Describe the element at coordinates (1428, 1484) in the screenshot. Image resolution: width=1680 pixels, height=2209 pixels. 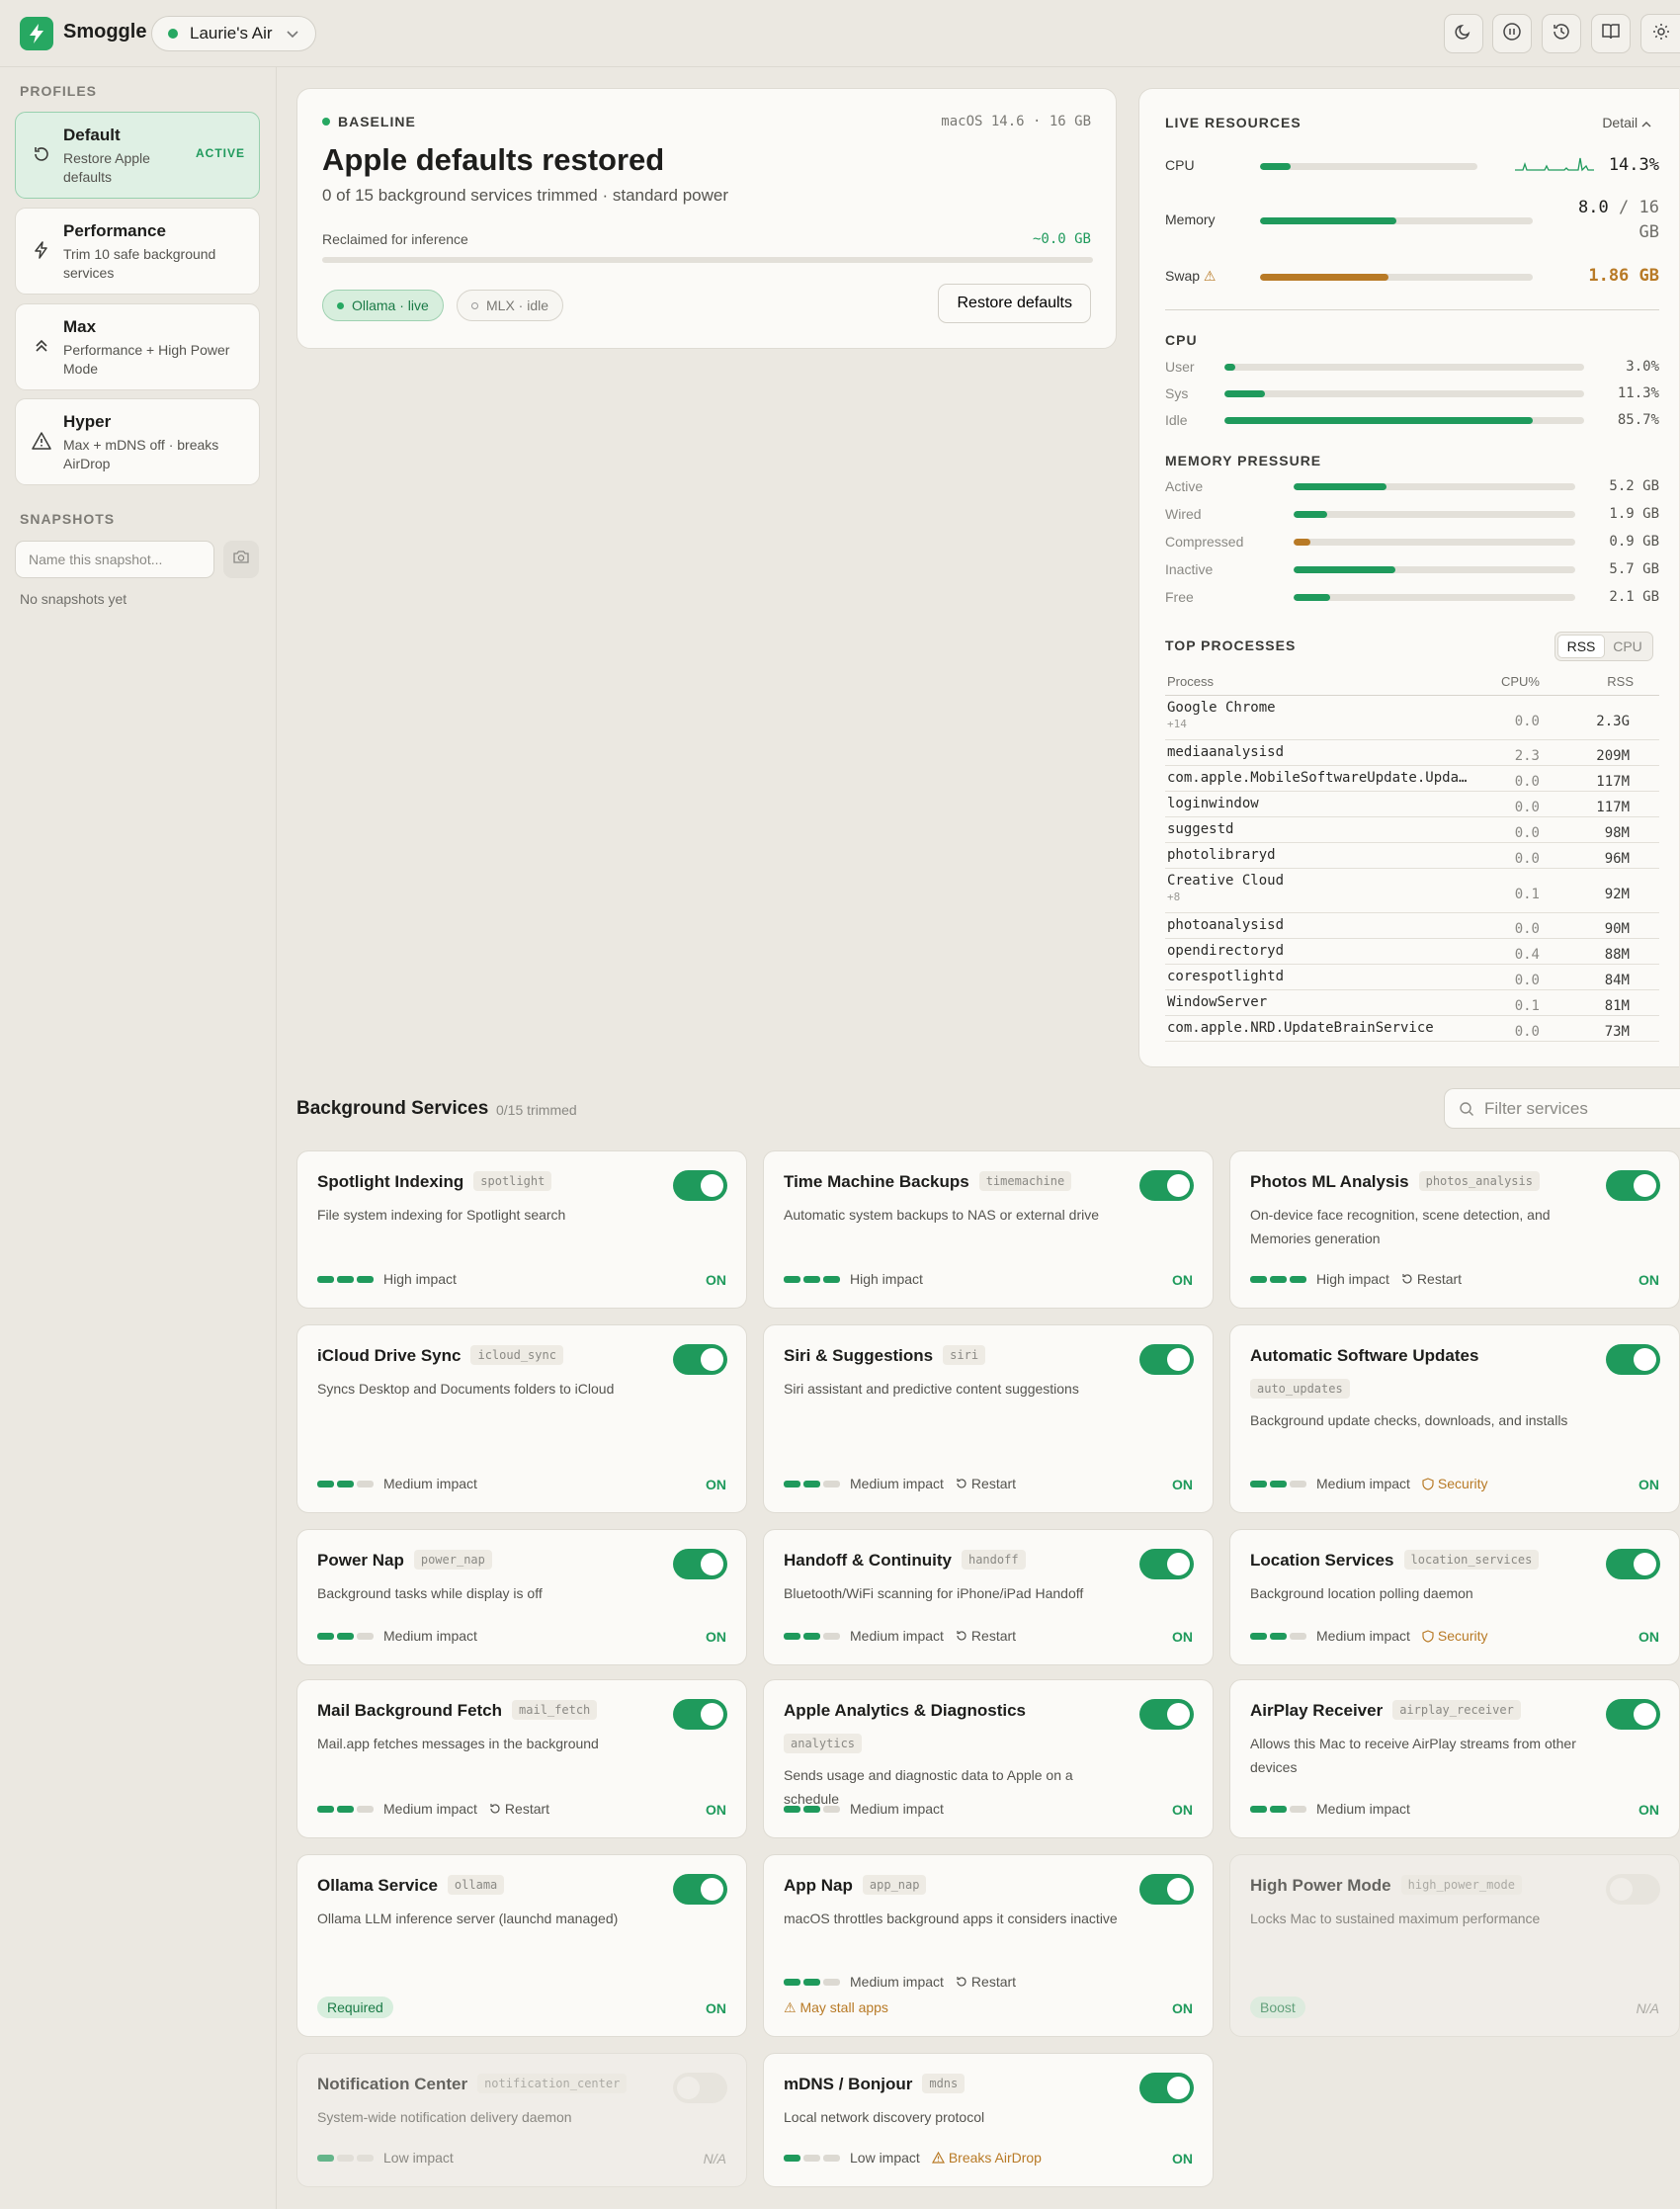
I see `shield-icon` at that location.